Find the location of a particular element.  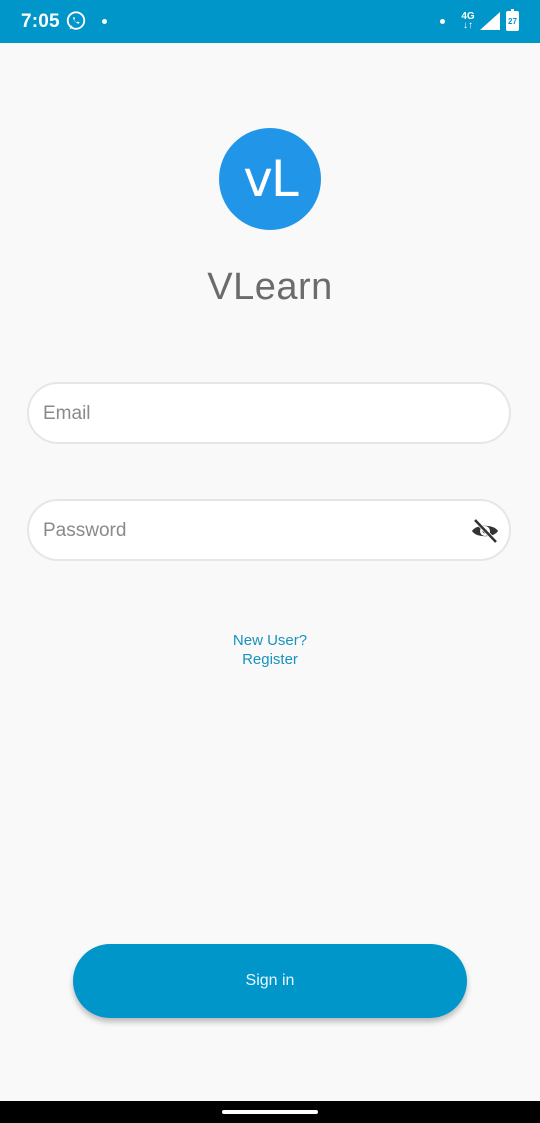

status-time: 7:05 is located at coordinates (40, 21).